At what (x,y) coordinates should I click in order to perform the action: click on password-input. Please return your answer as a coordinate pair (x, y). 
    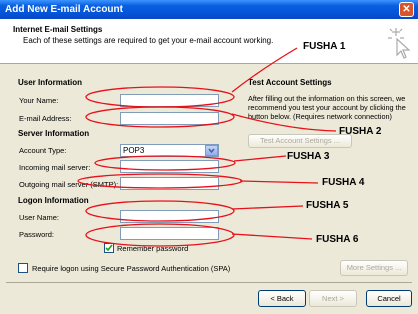
    Looking at the image, I should click on (169, 233).